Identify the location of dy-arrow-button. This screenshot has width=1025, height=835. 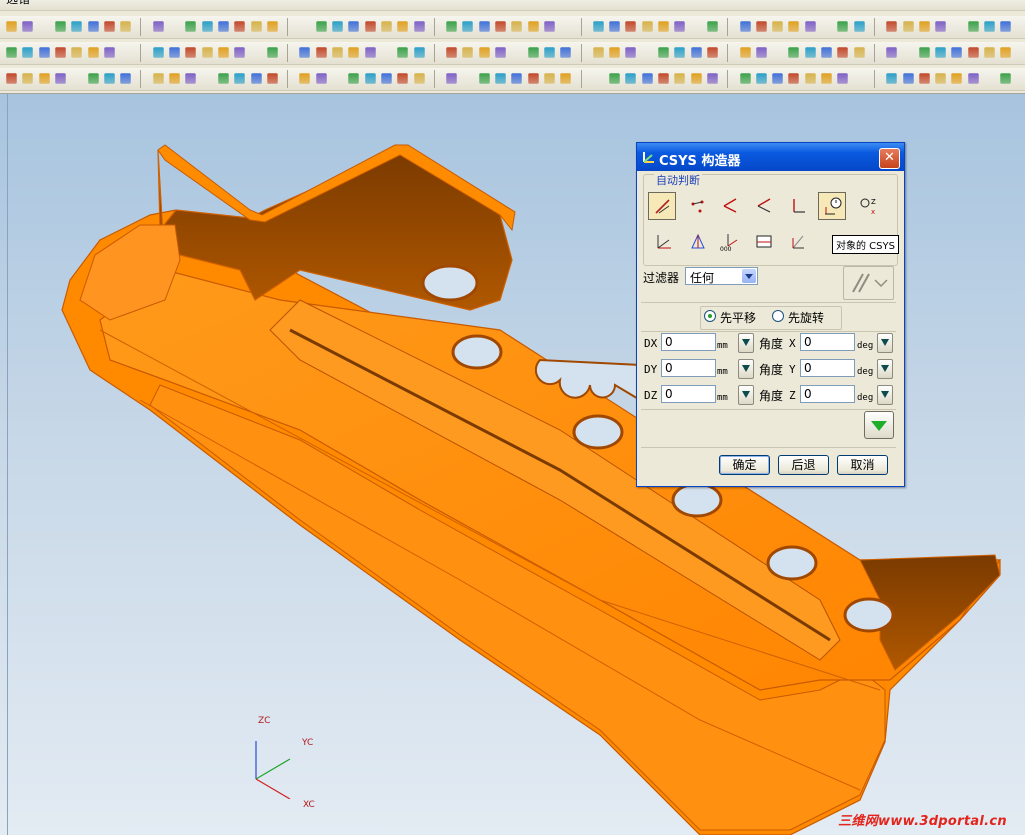
(746, 369).